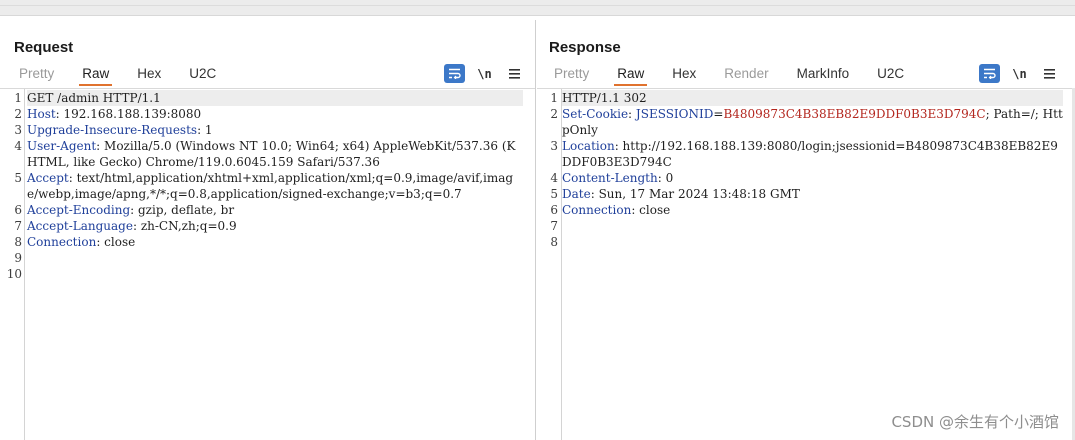 Image resolution: width=1075 pixels, height=440 pixels. What do you see at coordinates (806, 98) in the screenshot?
I see `response-line: 1 HTTP/1.1 302` at bounding box center [806, 98].